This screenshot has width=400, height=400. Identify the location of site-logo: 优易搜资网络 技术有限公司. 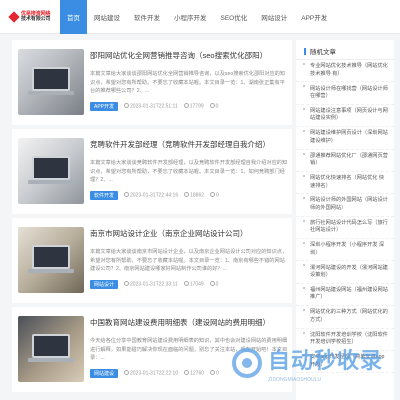
(33, 17).